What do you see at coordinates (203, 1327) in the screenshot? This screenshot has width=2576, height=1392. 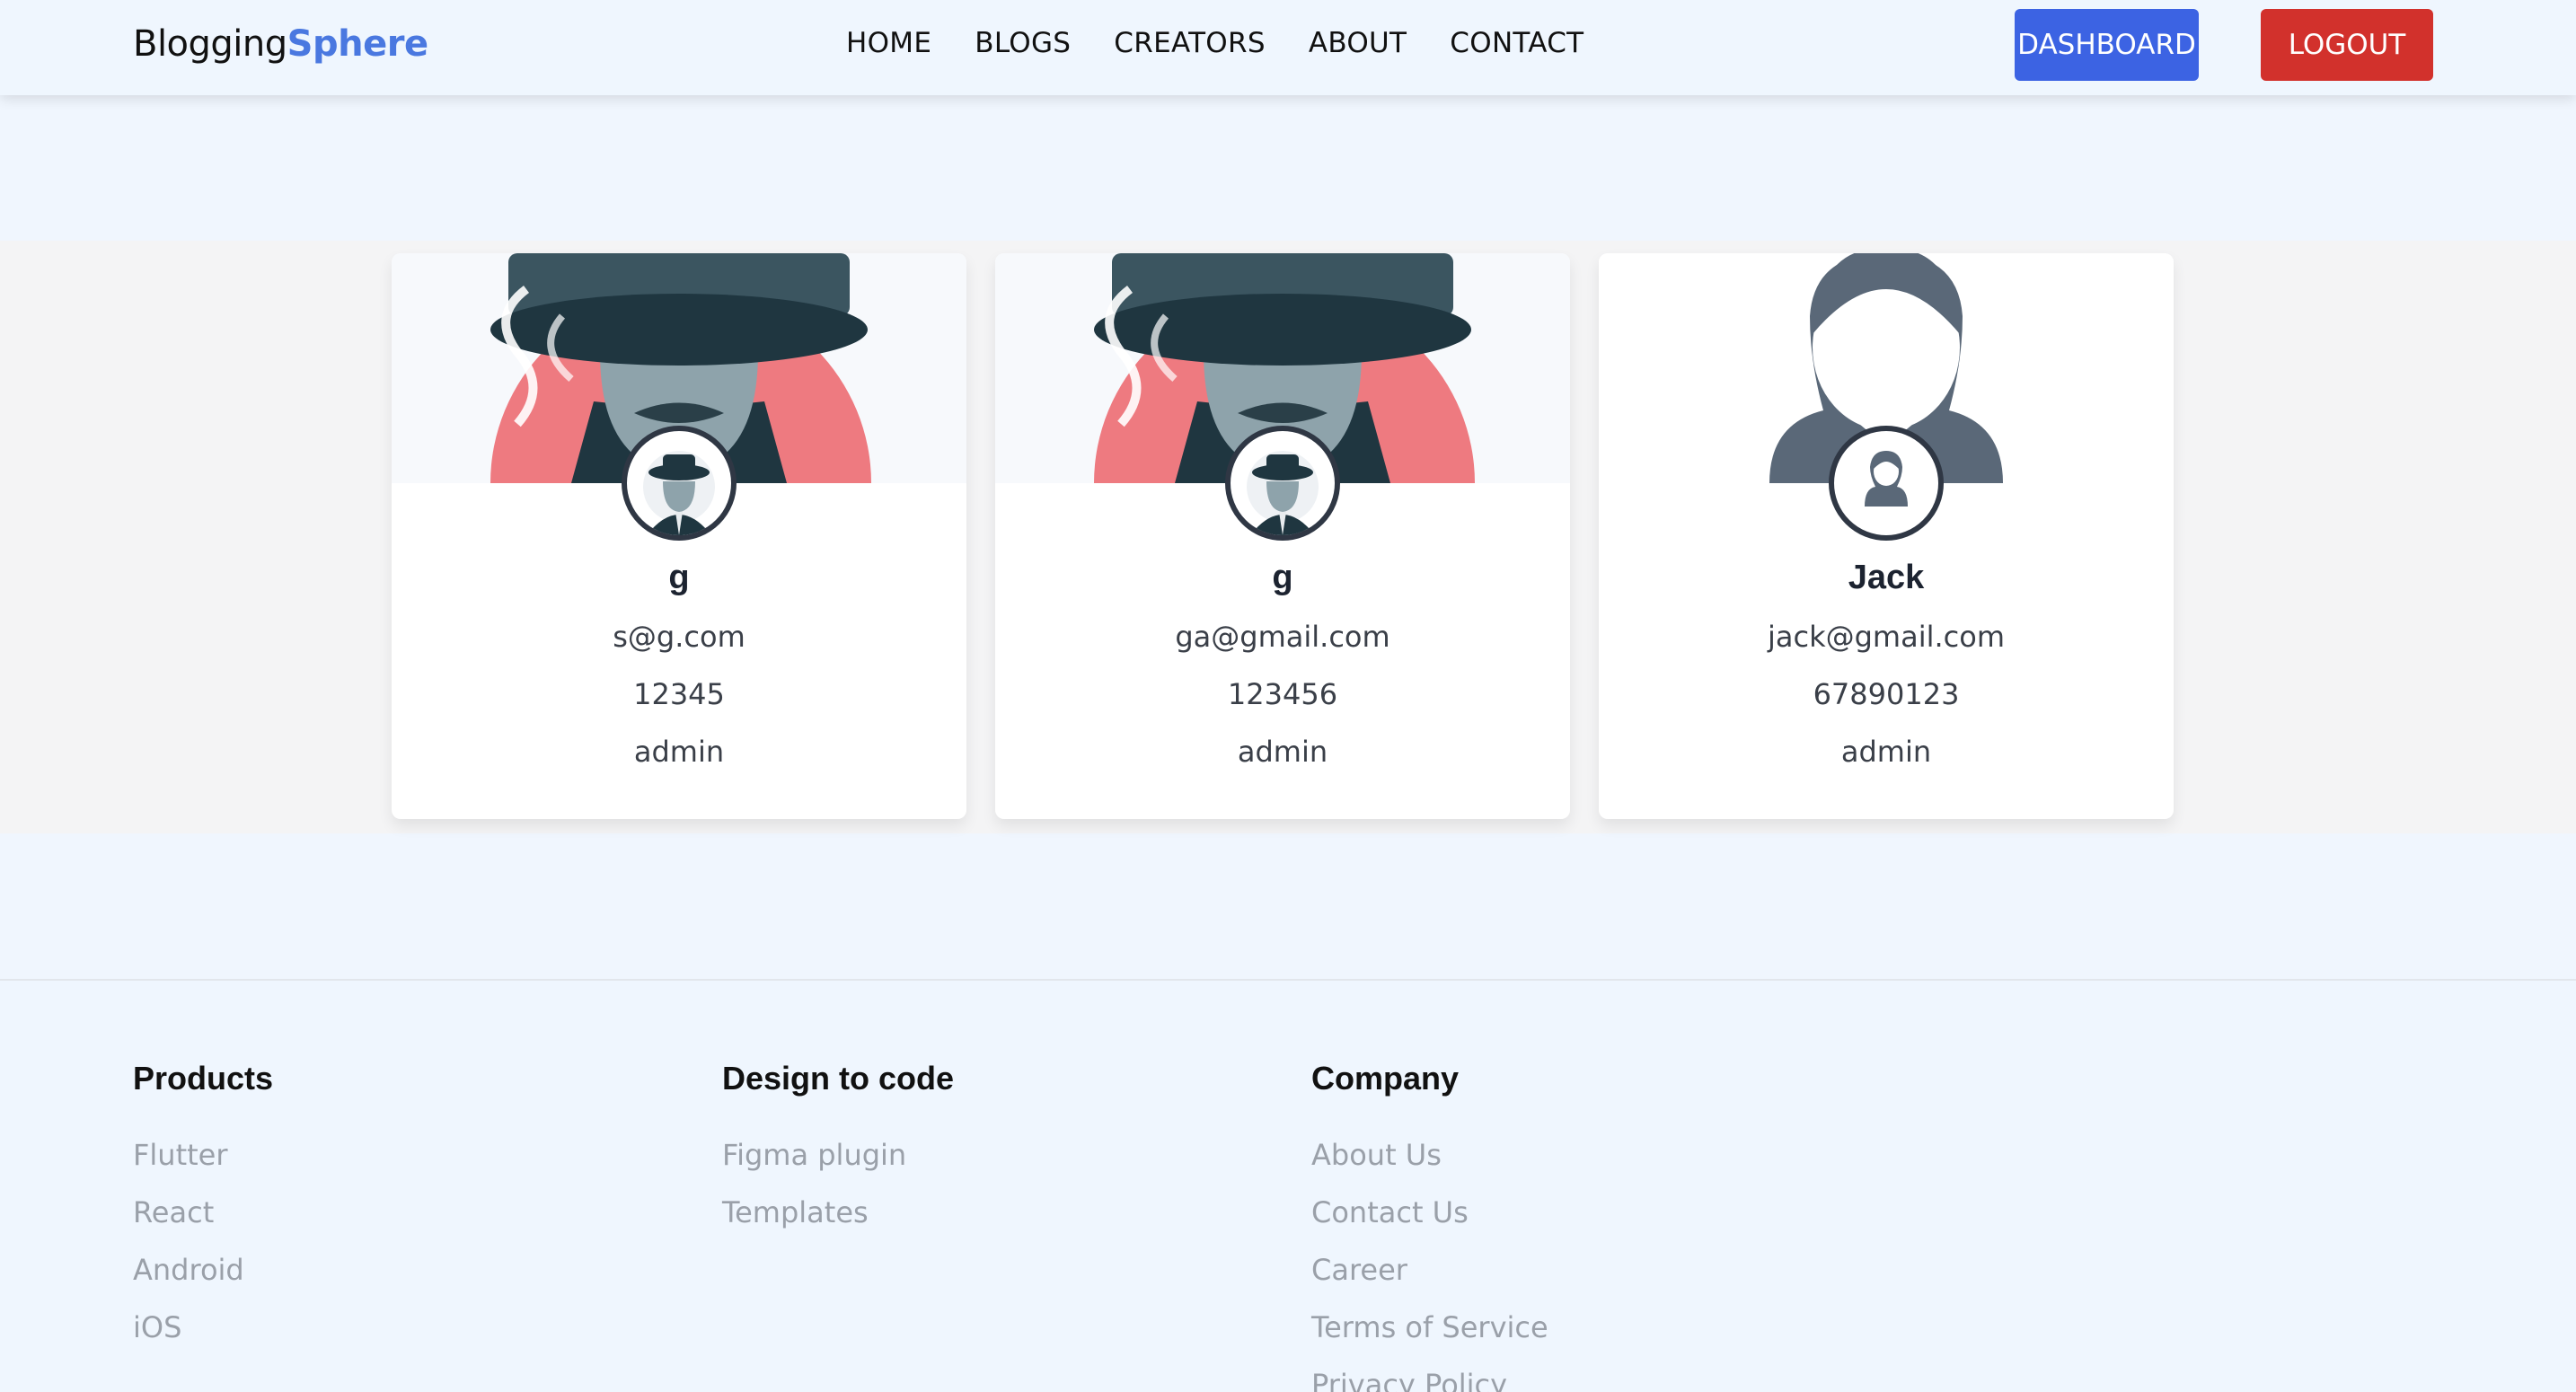 I see `footer-link-ios: iOS` at bounding box center [203, 1327].